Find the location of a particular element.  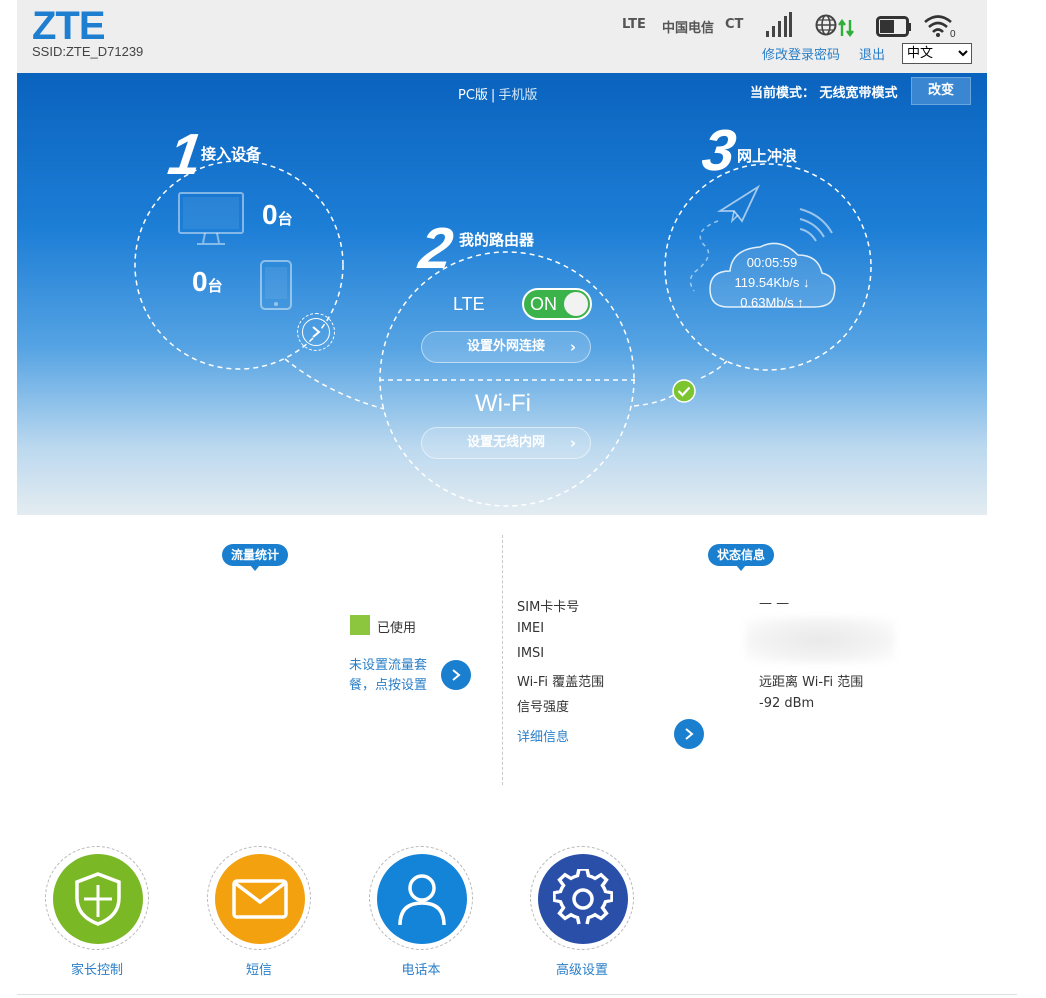

sms-label: 短信 is located at coordinates (259, 968).